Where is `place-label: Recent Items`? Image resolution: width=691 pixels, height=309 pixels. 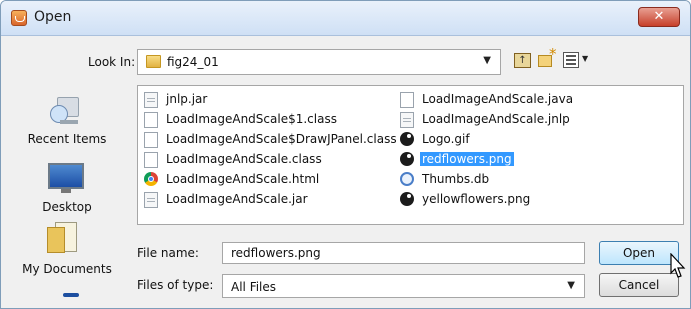
place-label: Recent Items is located at coordinates (67, 139).